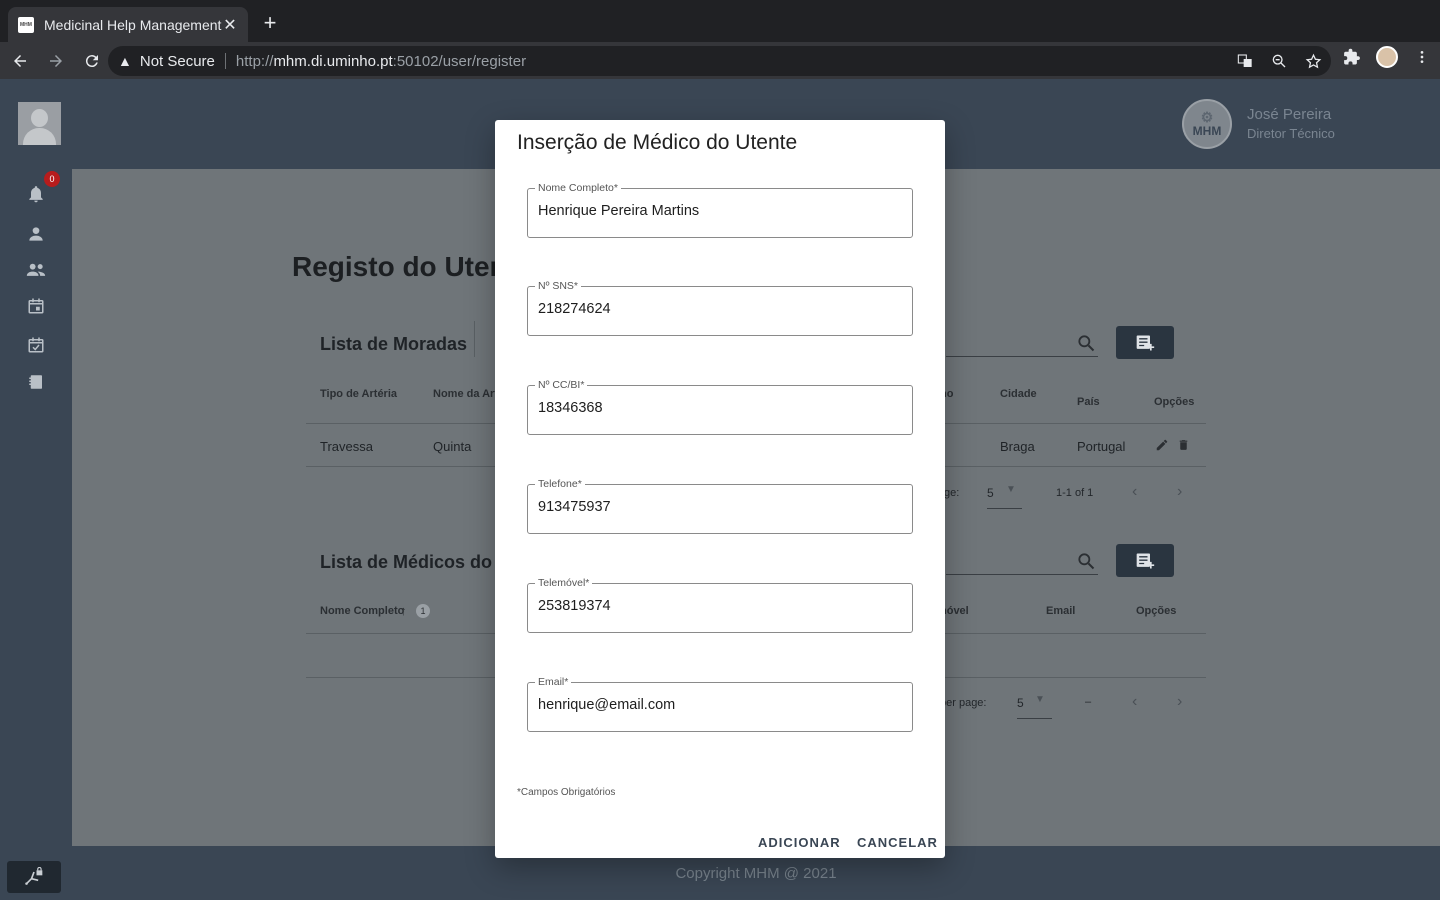 This screenshot has width=1440, height=900. I want to click on doctors-title: Lista de Médicos do U, so click(415, 562).